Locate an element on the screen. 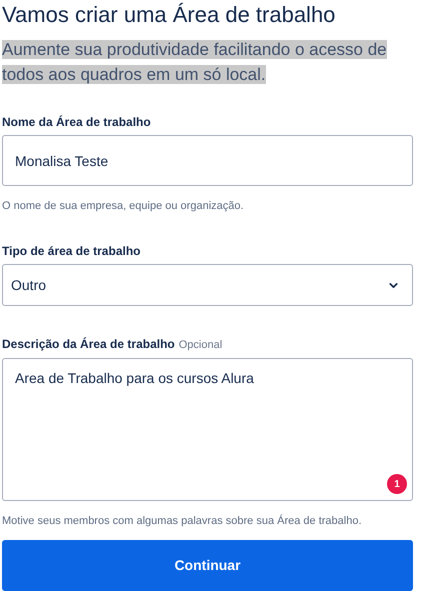 The width and height of the screenshot is (424, 591). field-label: Nome da Área de trabalho is located at coordinates (76, 122).